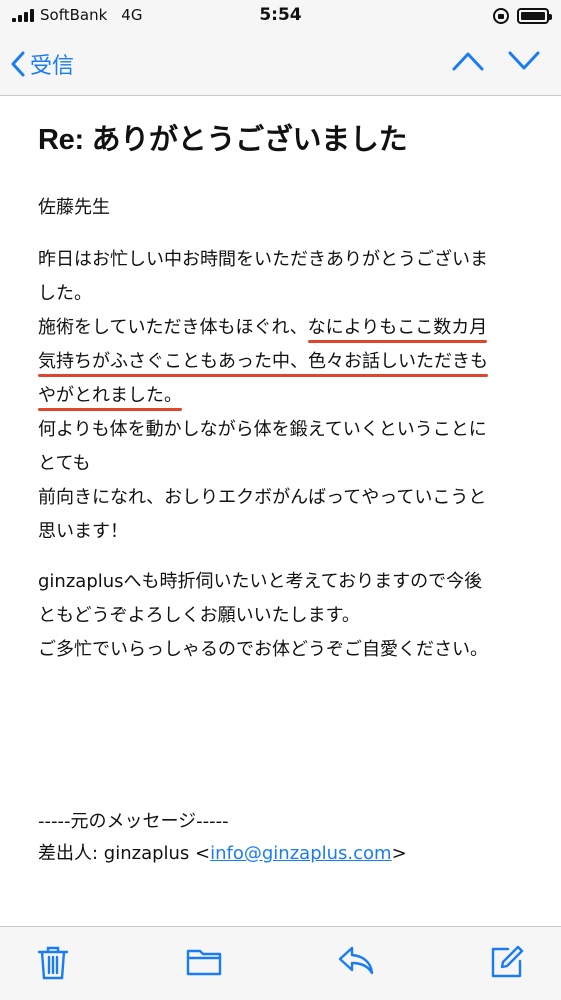 The image size is (561, 1000). I want to click on chevron-up-icon, so click(468, 61).